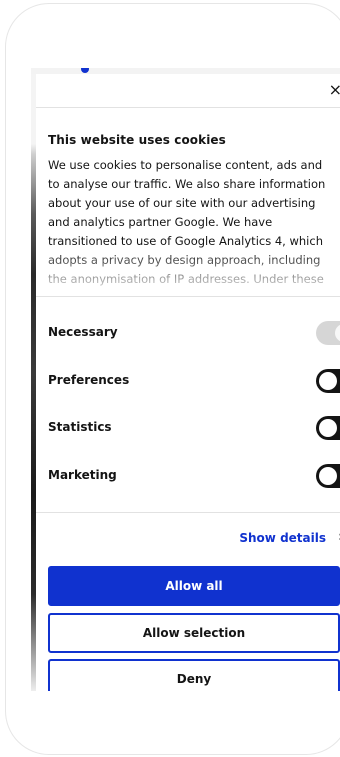 The image size is (340, 757). I want to click on close-icon: ×, so click(334, 90).